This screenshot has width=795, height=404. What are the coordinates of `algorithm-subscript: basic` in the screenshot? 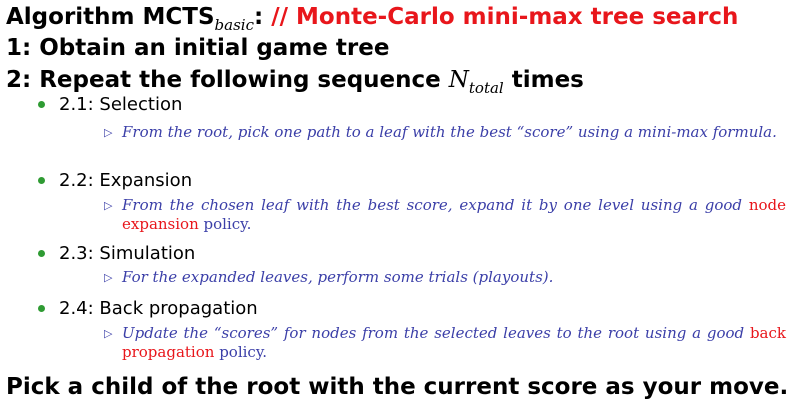 It's located at (234, 25).